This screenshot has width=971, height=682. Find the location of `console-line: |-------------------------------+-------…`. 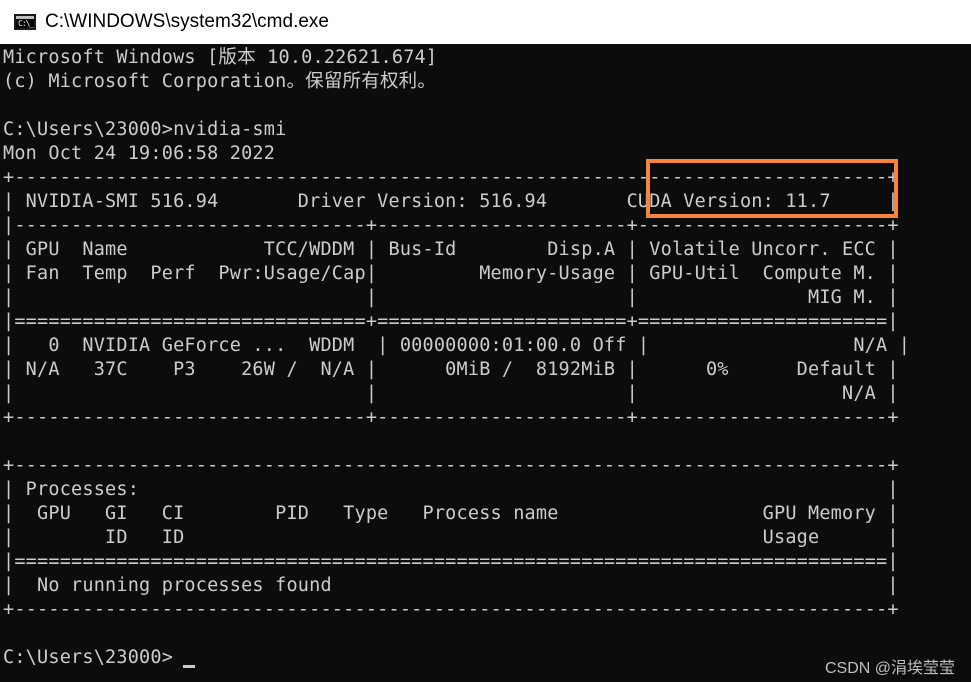

console-line: |-------------------------------+-------… is located at coordinates (451, 225).